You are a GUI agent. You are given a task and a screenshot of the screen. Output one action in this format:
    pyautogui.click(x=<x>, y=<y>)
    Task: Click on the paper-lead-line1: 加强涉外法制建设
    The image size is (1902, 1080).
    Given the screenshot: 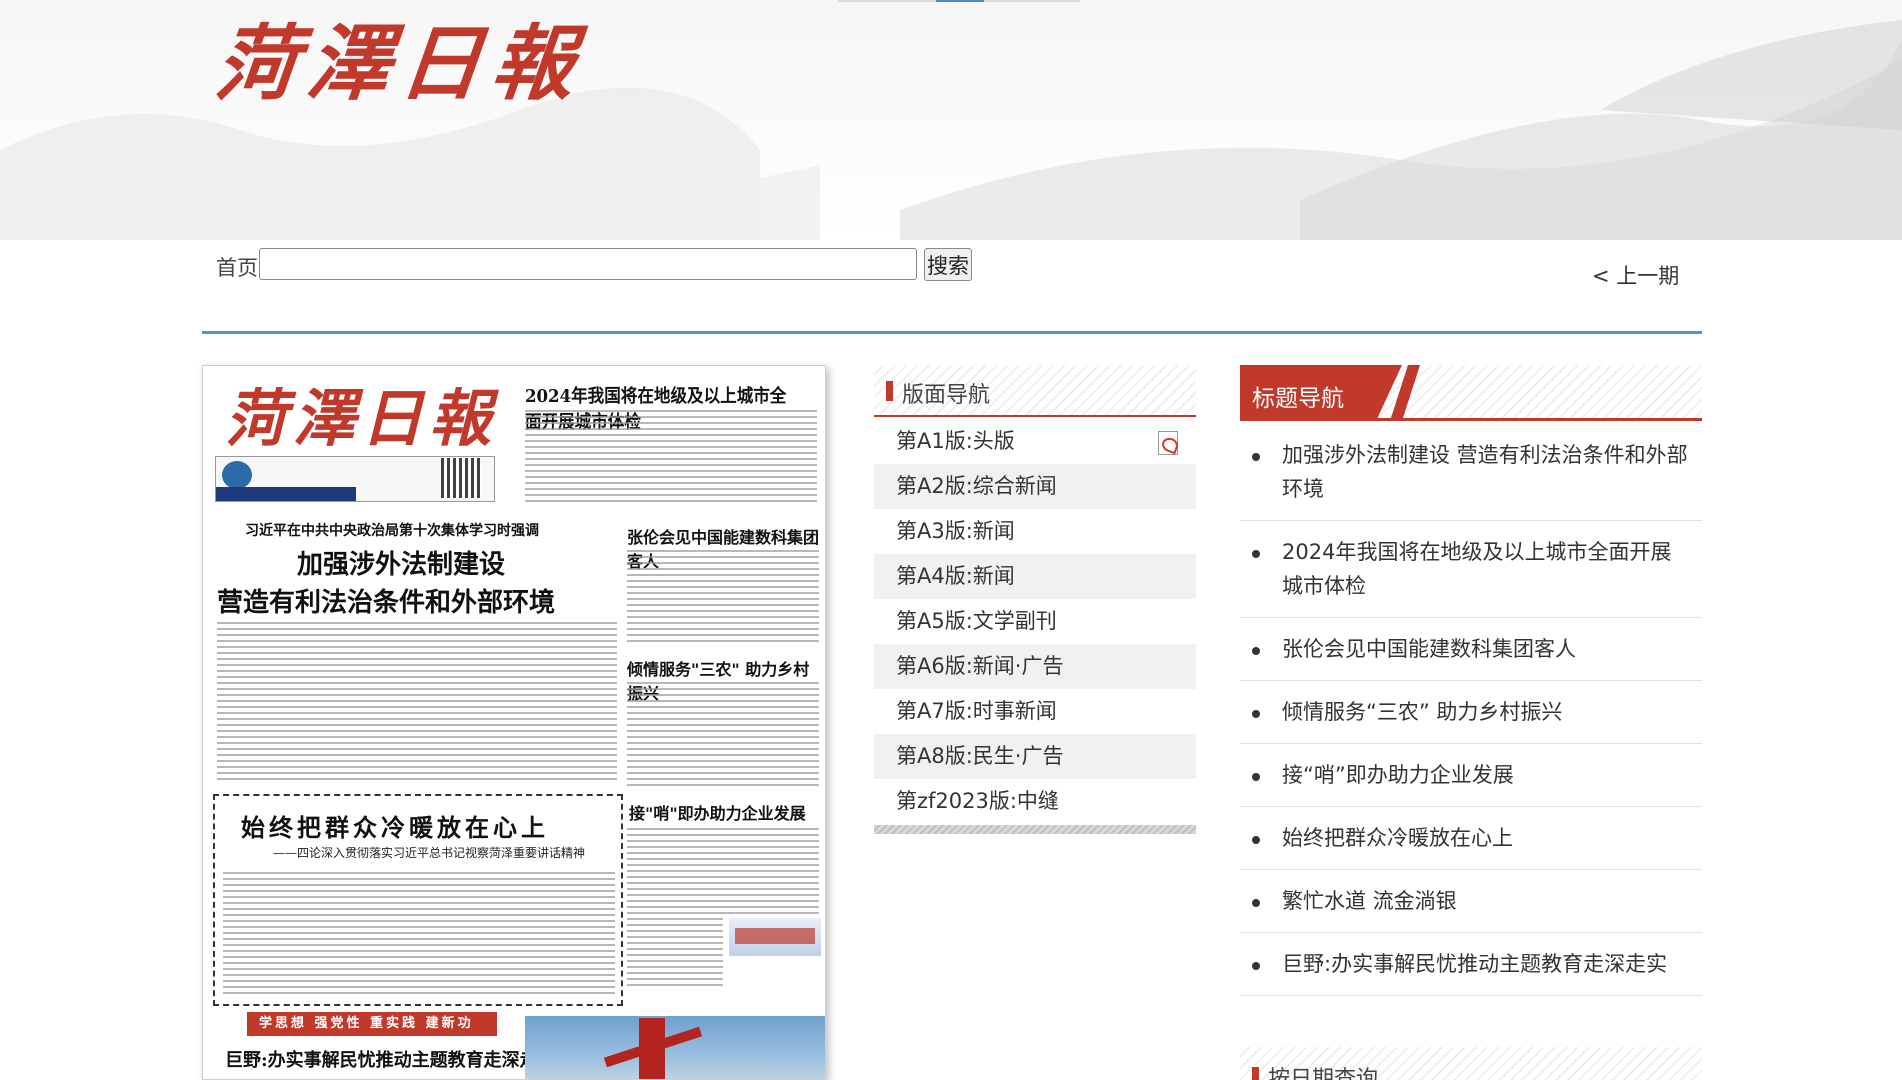 What is the action you would take?
    pyautogui.click(x=401, y=562)
    